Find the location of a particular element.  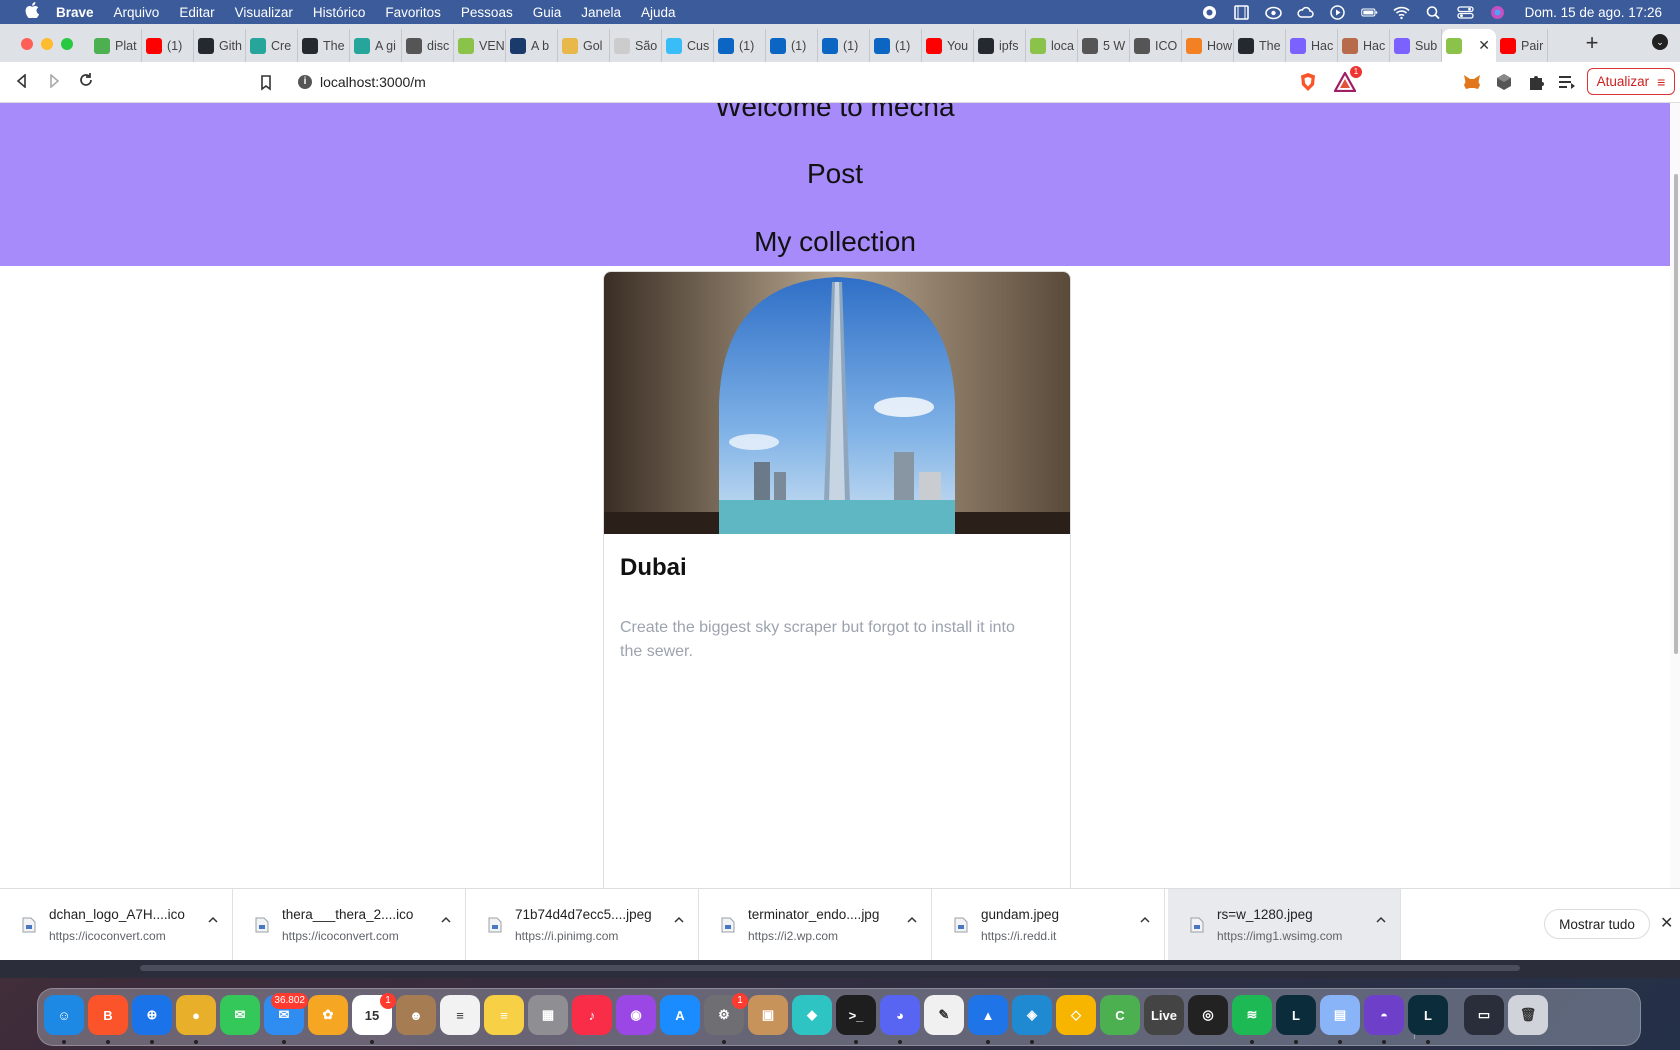

system-preferences-icon: ⚙ 1 is located at coordinates (726, 1014).